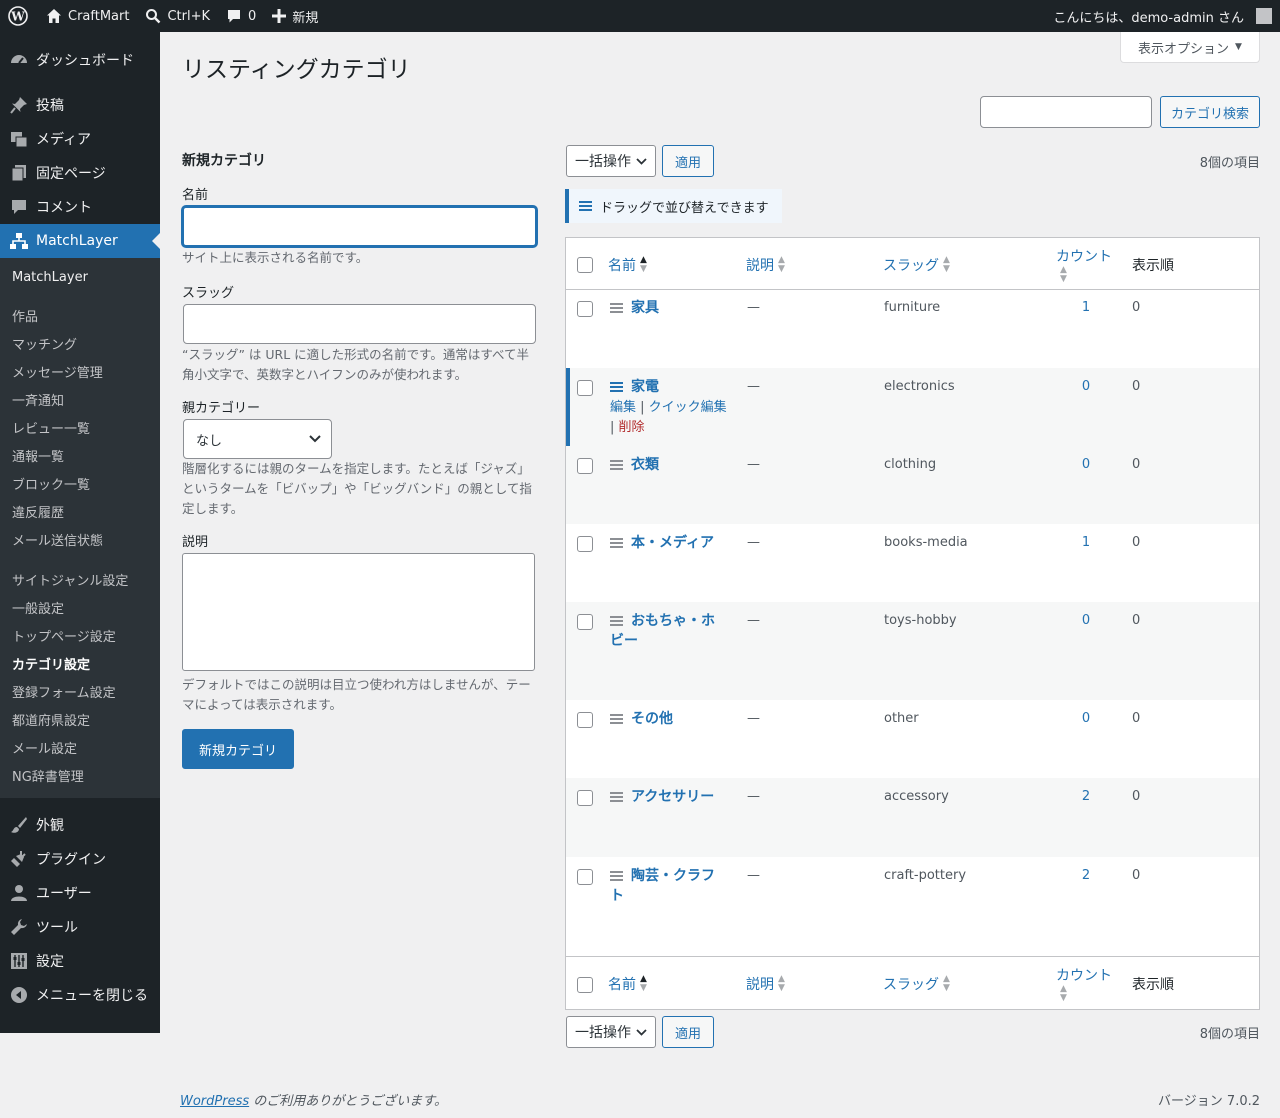 The width and height of the screenshot is (1280, 1118). I want to click on submenu-item-current: カテゴリ設定, so click(80, 666).